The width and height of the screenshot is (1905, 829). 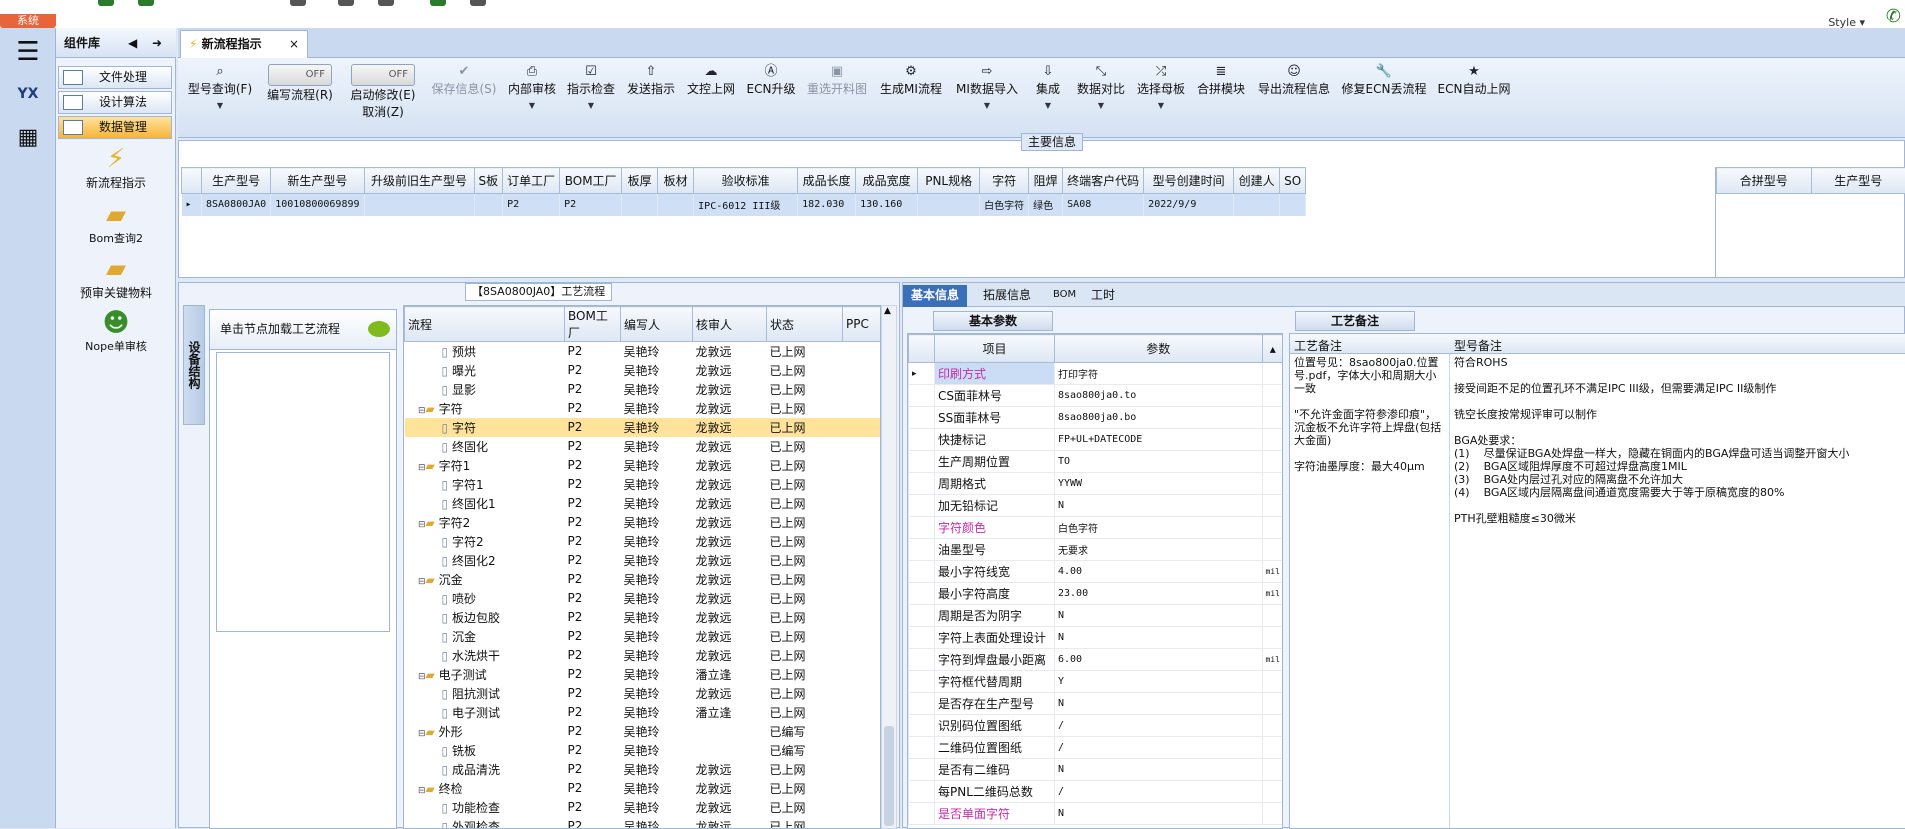 What do you see at coordinates (419, 181) in the screenshot?
I see `col-main-info: 升级前旧生产型号` at bounding box center [419, 181].